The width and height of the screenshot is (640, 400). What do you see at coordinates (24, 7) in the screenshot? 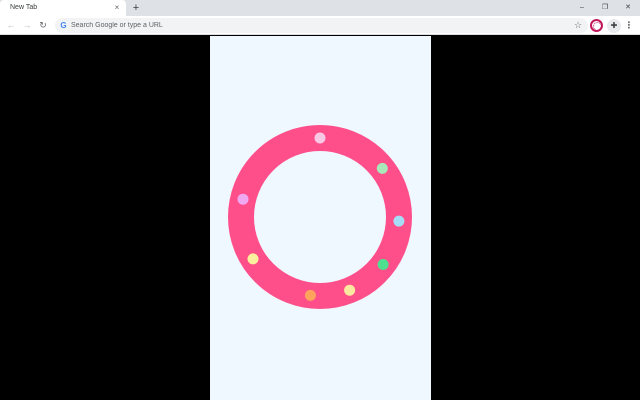
I see `tab-title: New Tab` at bounding box center [24, 7].